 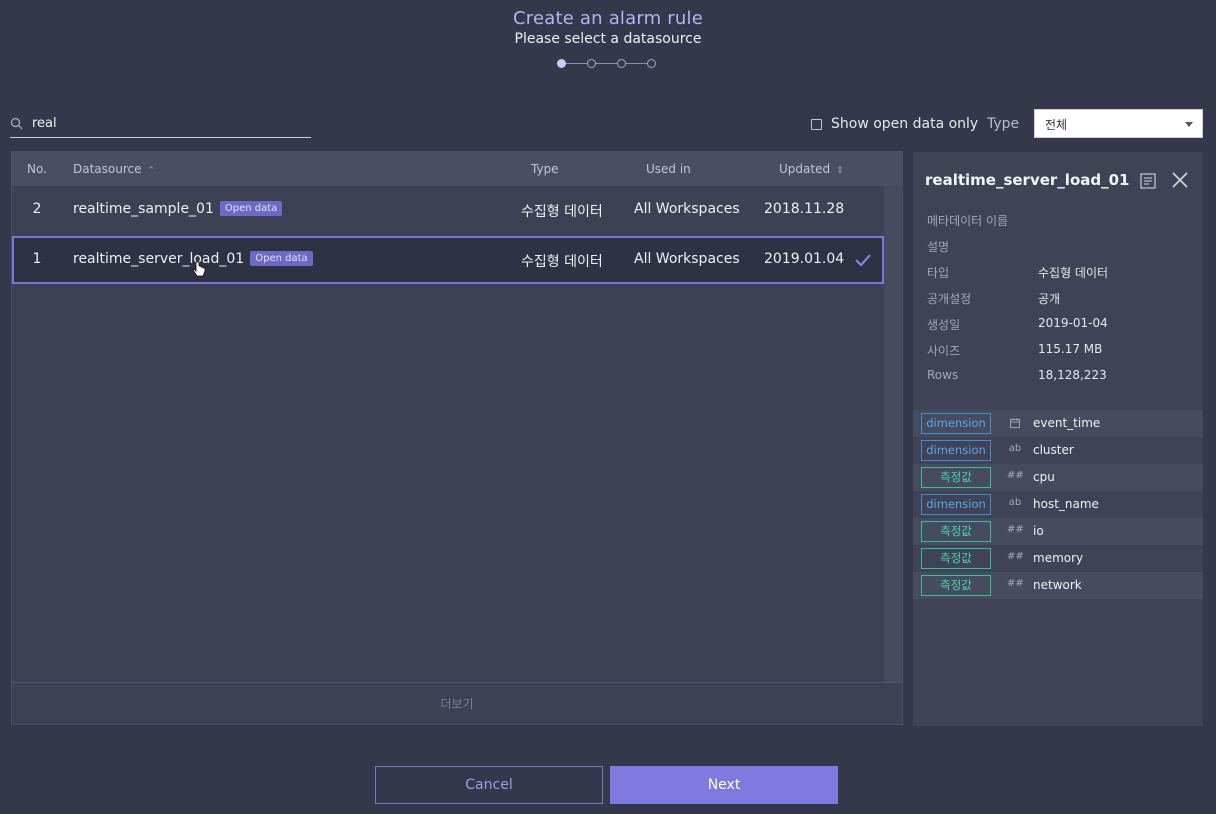 I want to click on page-title: Create an alarm rule, so click(x=608, y=18).